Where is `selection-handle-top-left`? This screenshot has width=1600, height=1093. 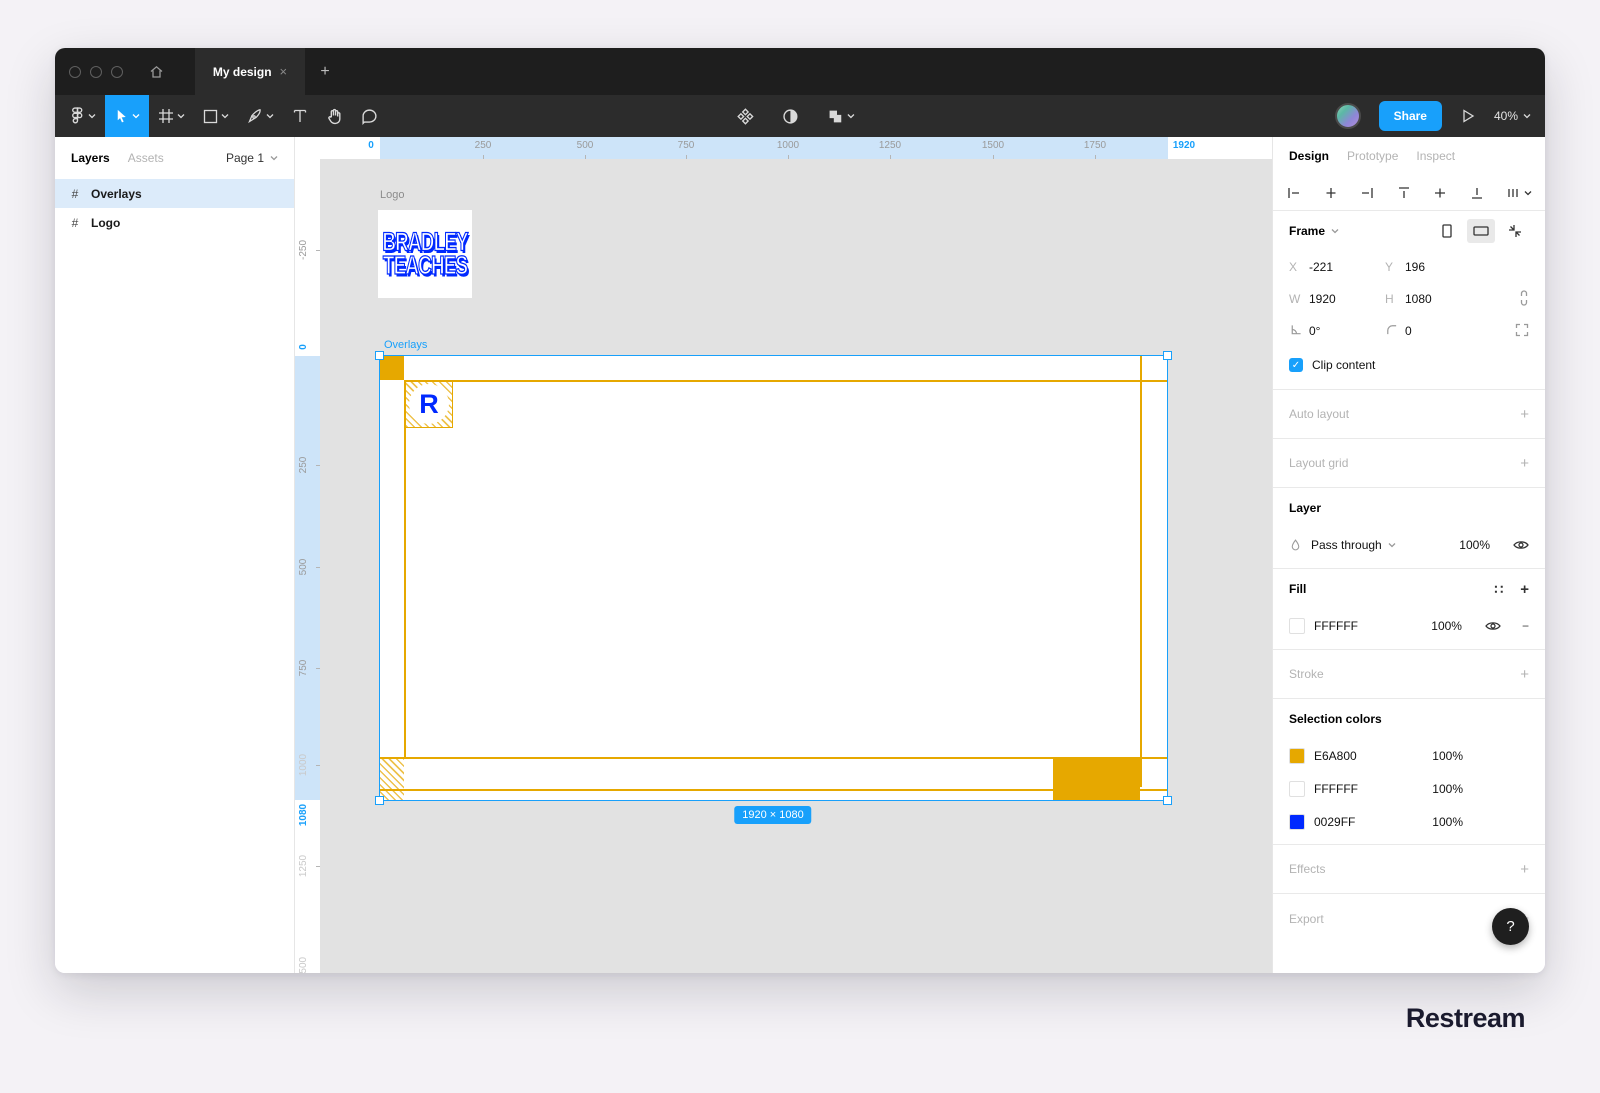 selection-handle-top-left is located at coordinates (379, 355).